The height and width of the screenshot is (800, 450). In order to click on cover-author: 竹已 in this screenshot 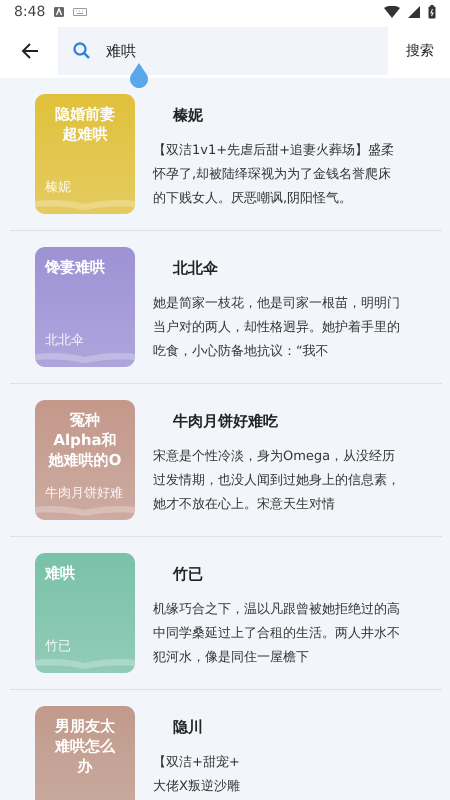, I will do `click(58, 647)`.